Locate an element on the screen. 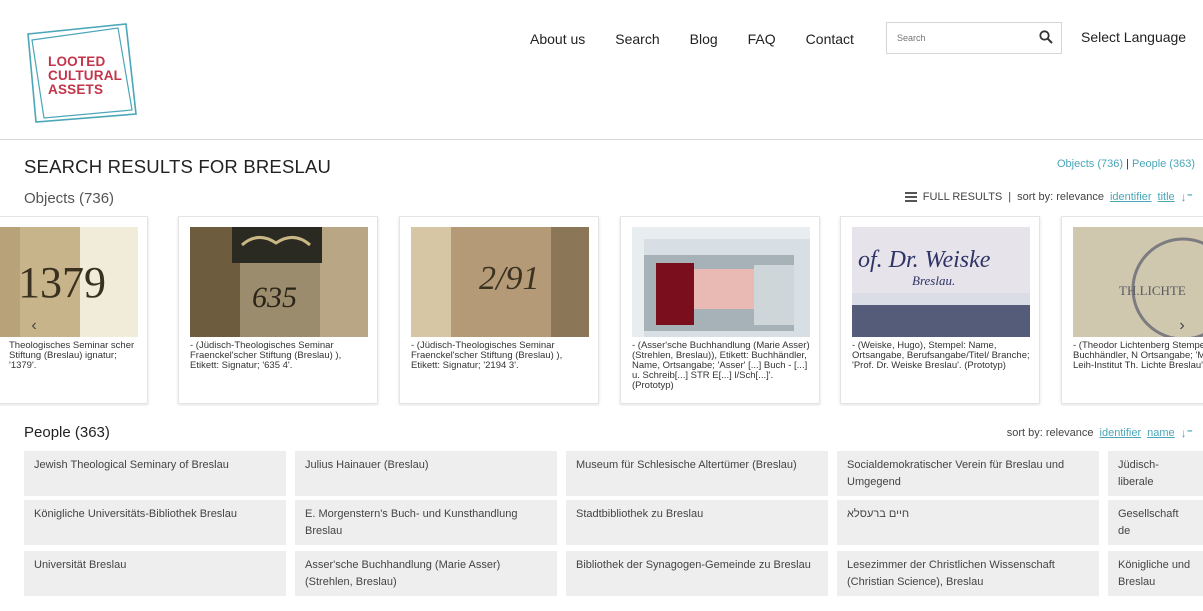 This screenshot has width=1203, height=611. people-section-title: People (363) is located at coordinates (67, 432).